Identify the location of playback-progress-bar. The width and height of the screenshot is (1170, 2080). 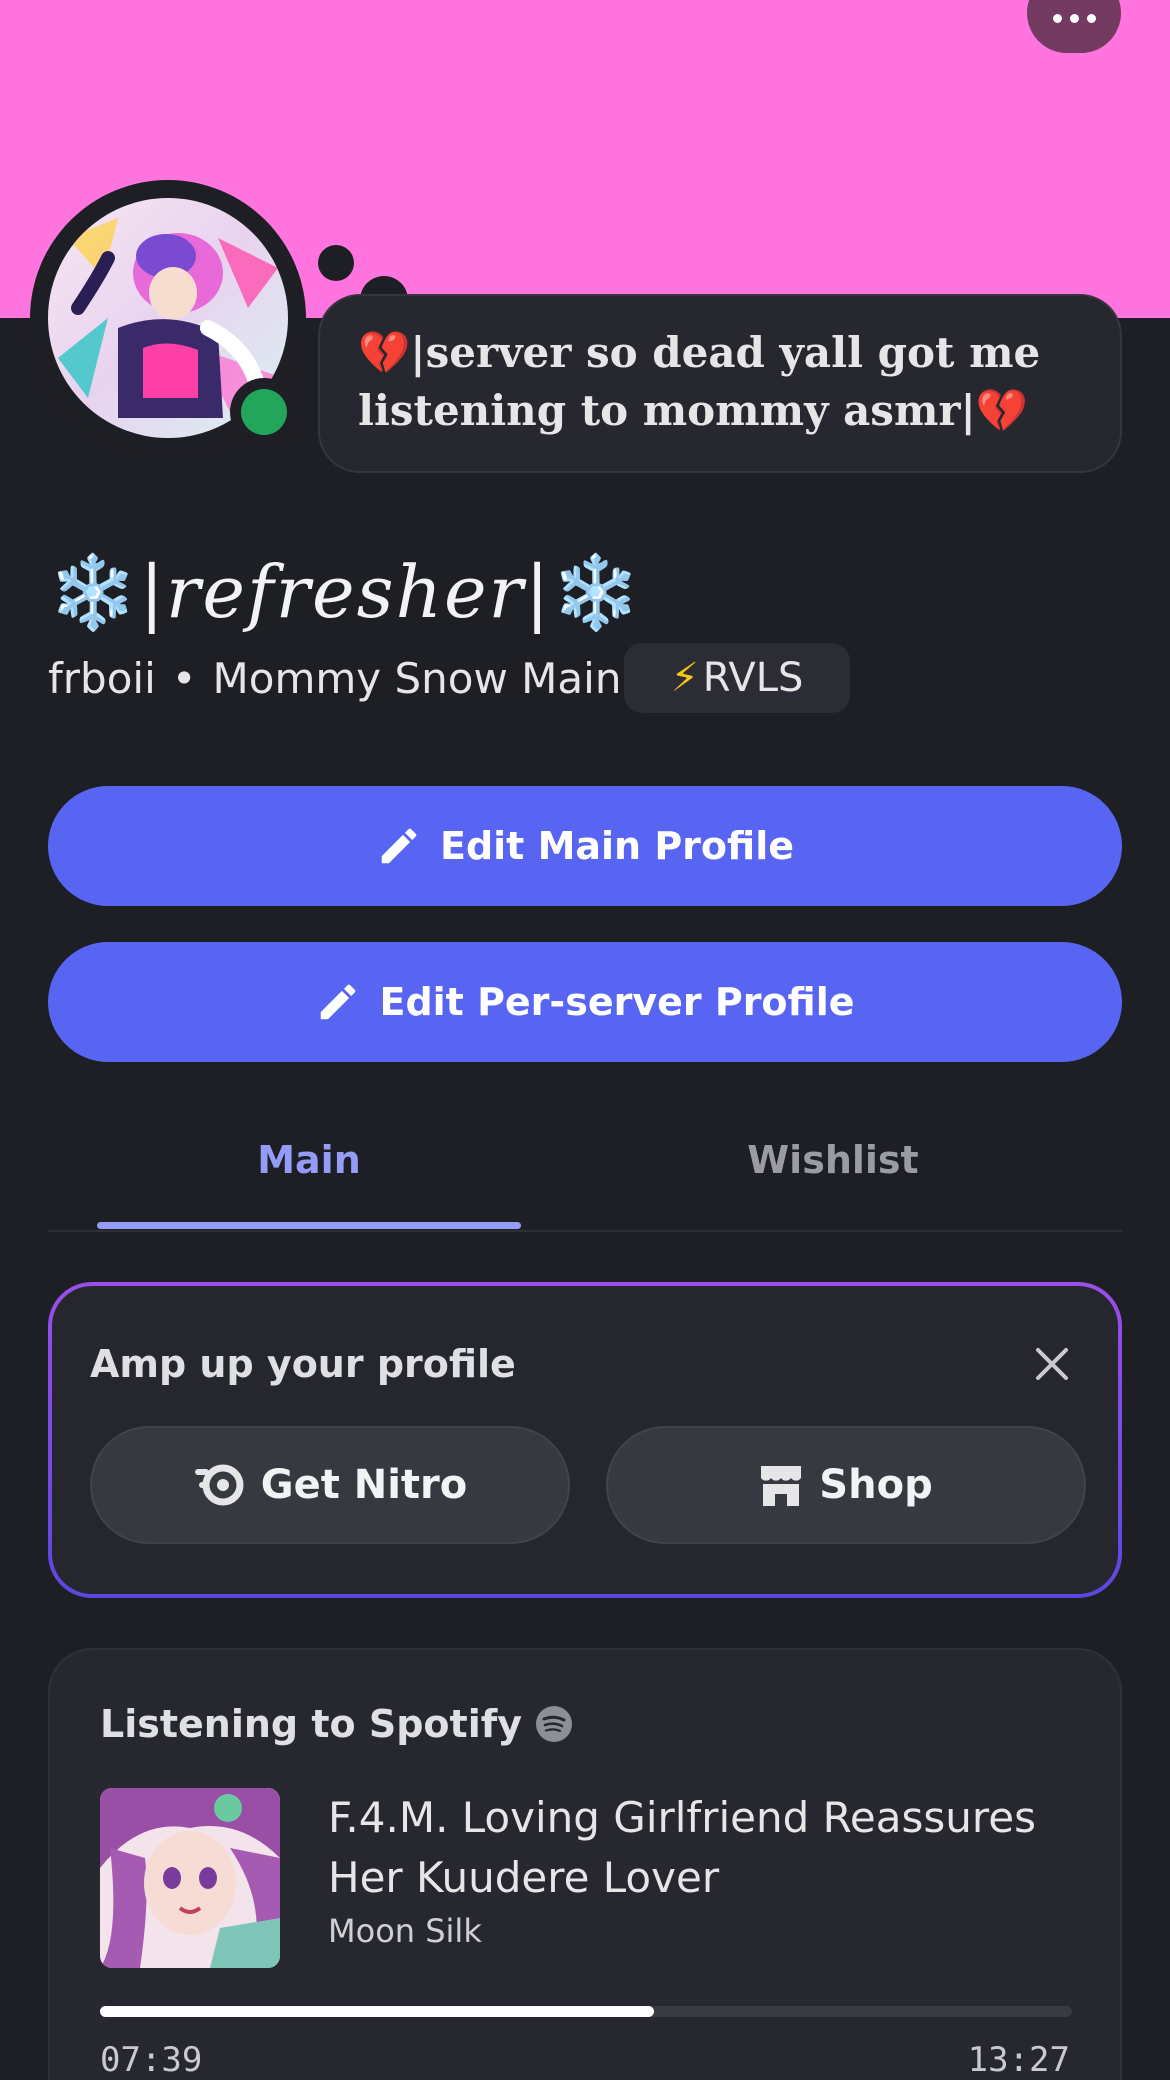
(586, 2011).